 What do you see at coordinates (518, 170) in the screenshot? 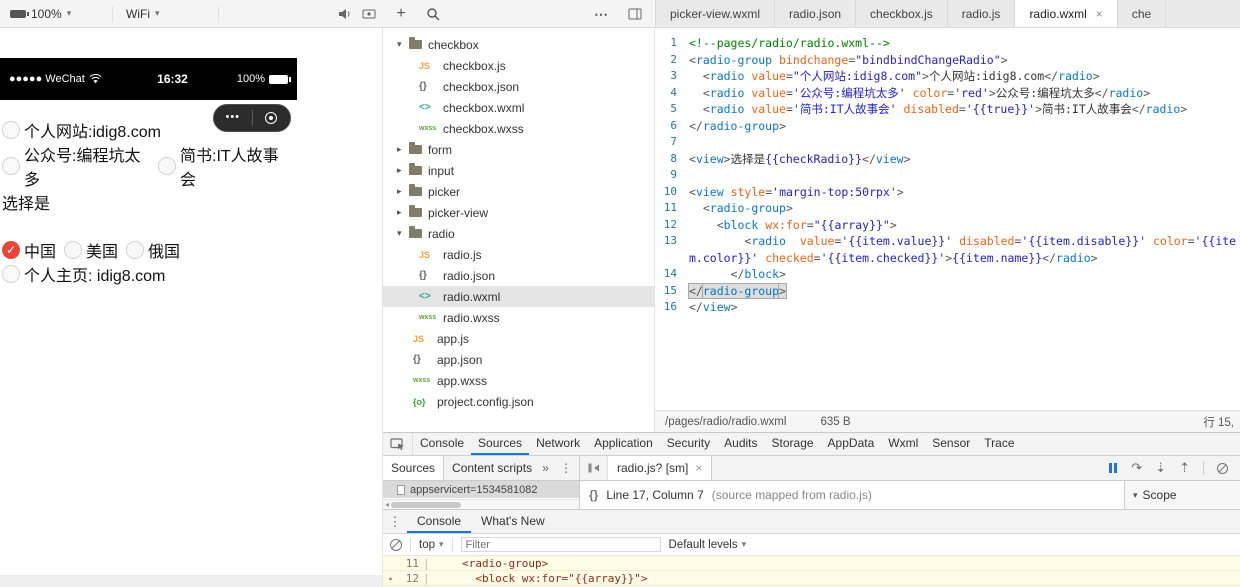
I see `tree-folder-input: ▸ input` at bounding box center [518, 170].